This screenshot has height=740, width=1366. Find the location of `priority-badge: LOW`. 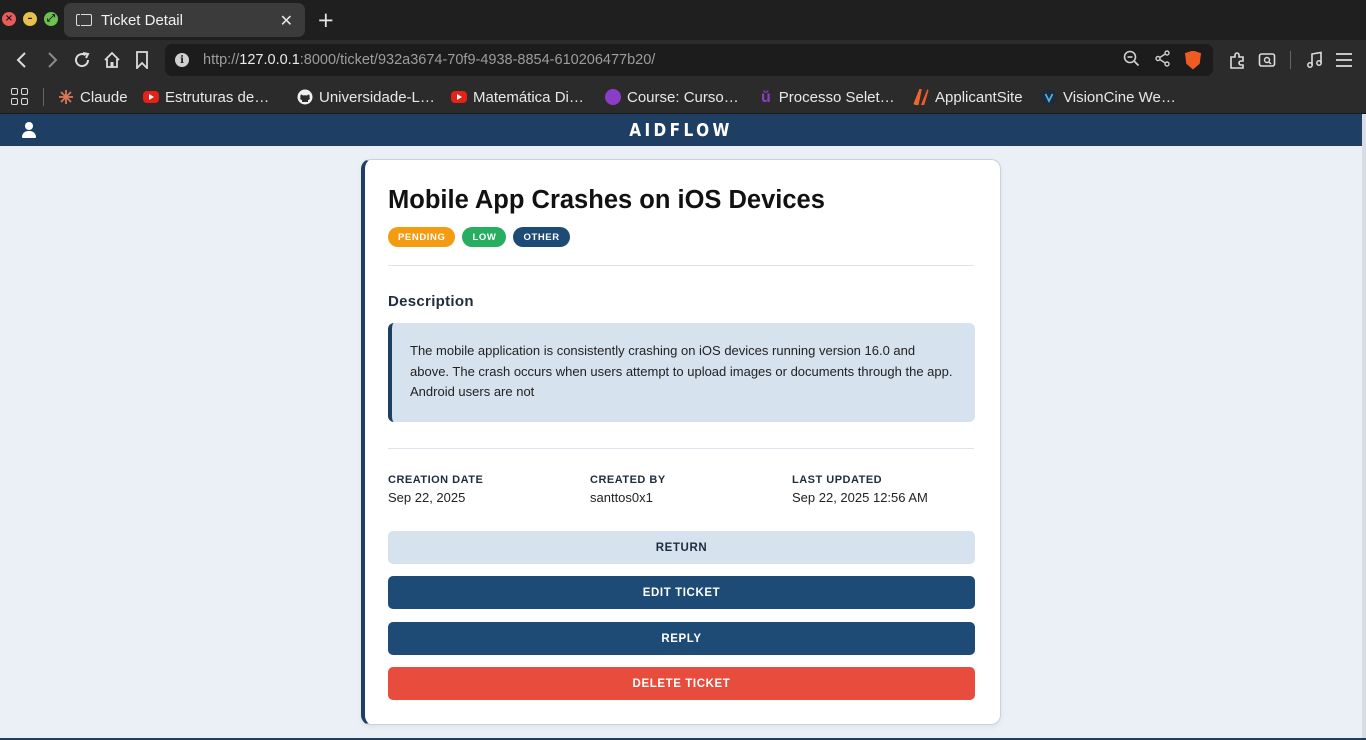

priority-badge: LOW is located at coordinates (484, 237).